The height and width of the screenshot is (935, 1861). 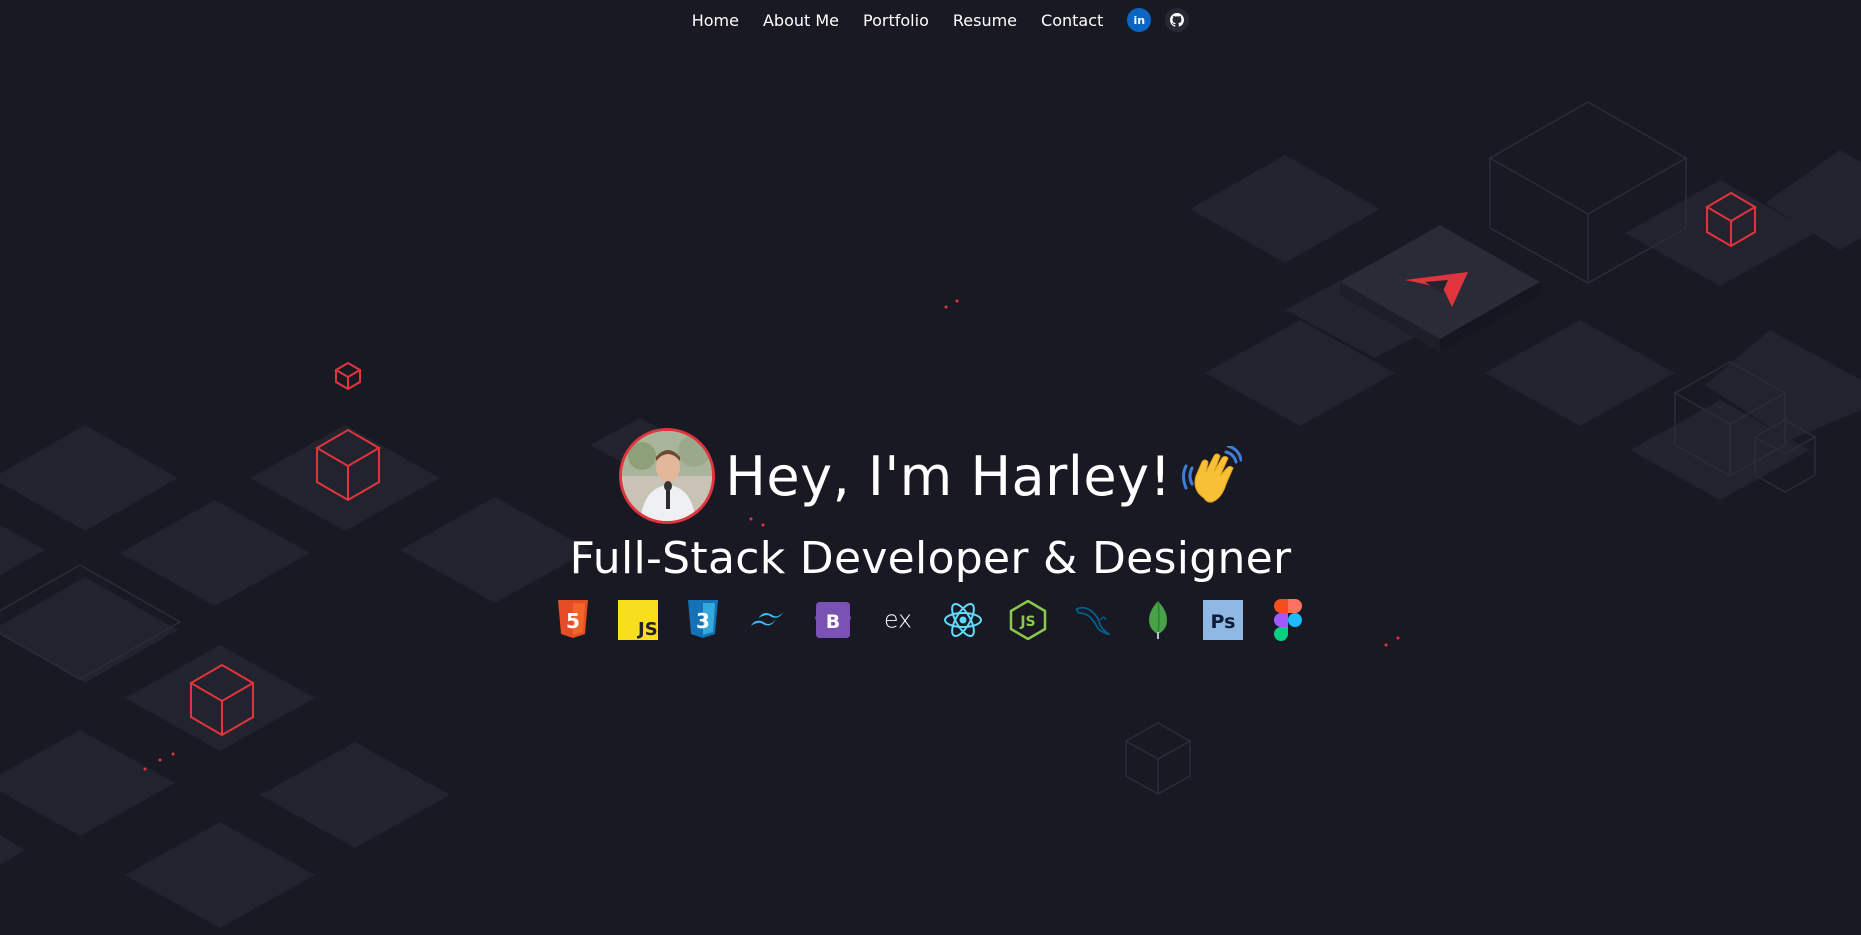 I want to click on waving-hand-icon, so click(x=1211, y=476).